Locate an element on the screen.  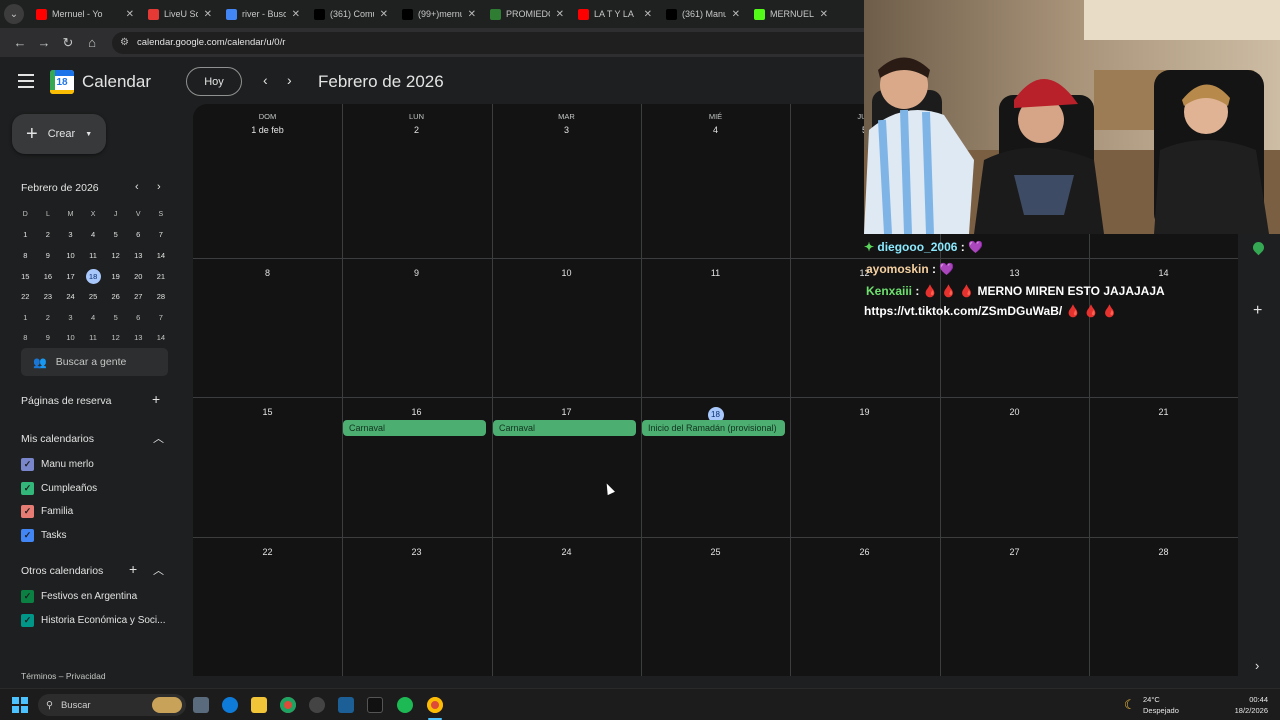
day-number: 16 is located at coordinates (416, 412).